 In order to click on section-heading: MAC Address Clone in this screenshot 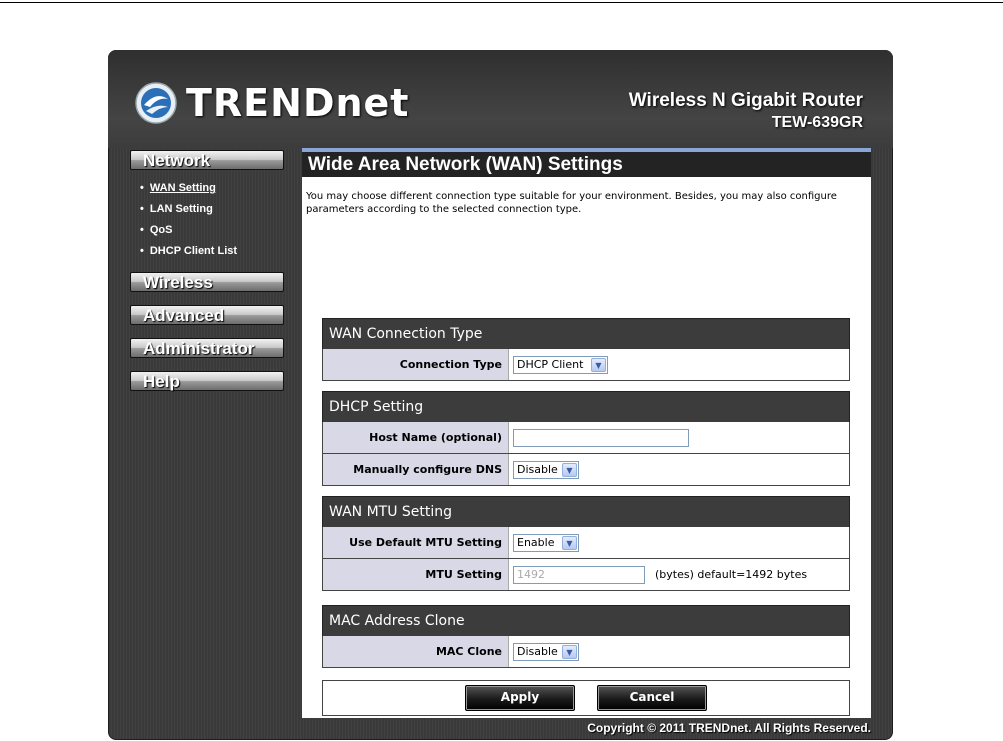, I will do `click(586, 620)`.